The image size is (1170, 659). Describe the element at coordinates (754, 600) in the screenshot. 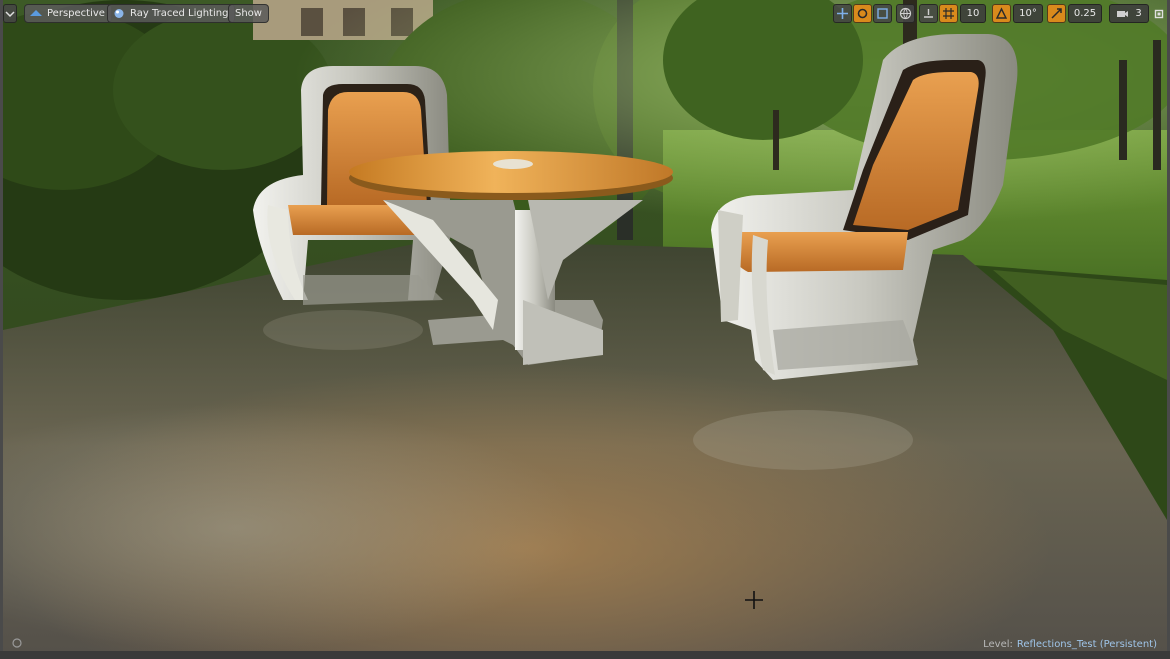

I see `crosshair-icon` at that location.